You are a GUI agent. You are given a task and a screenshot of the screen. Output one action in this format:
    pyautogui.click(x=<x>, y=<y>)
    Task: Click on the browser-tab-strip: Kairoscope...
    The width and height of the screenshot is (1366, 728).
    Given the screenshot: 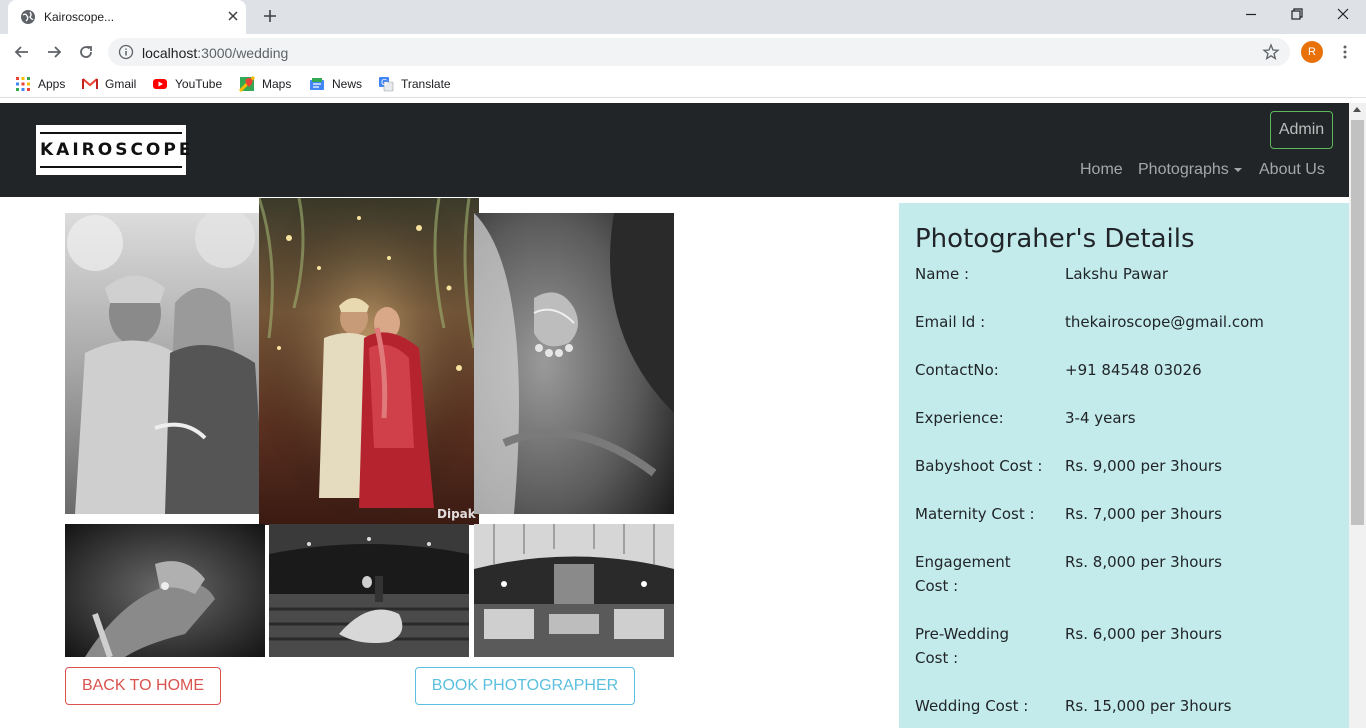 What is the action you would take?
    pyautogui.click(x=683, y=17)
    